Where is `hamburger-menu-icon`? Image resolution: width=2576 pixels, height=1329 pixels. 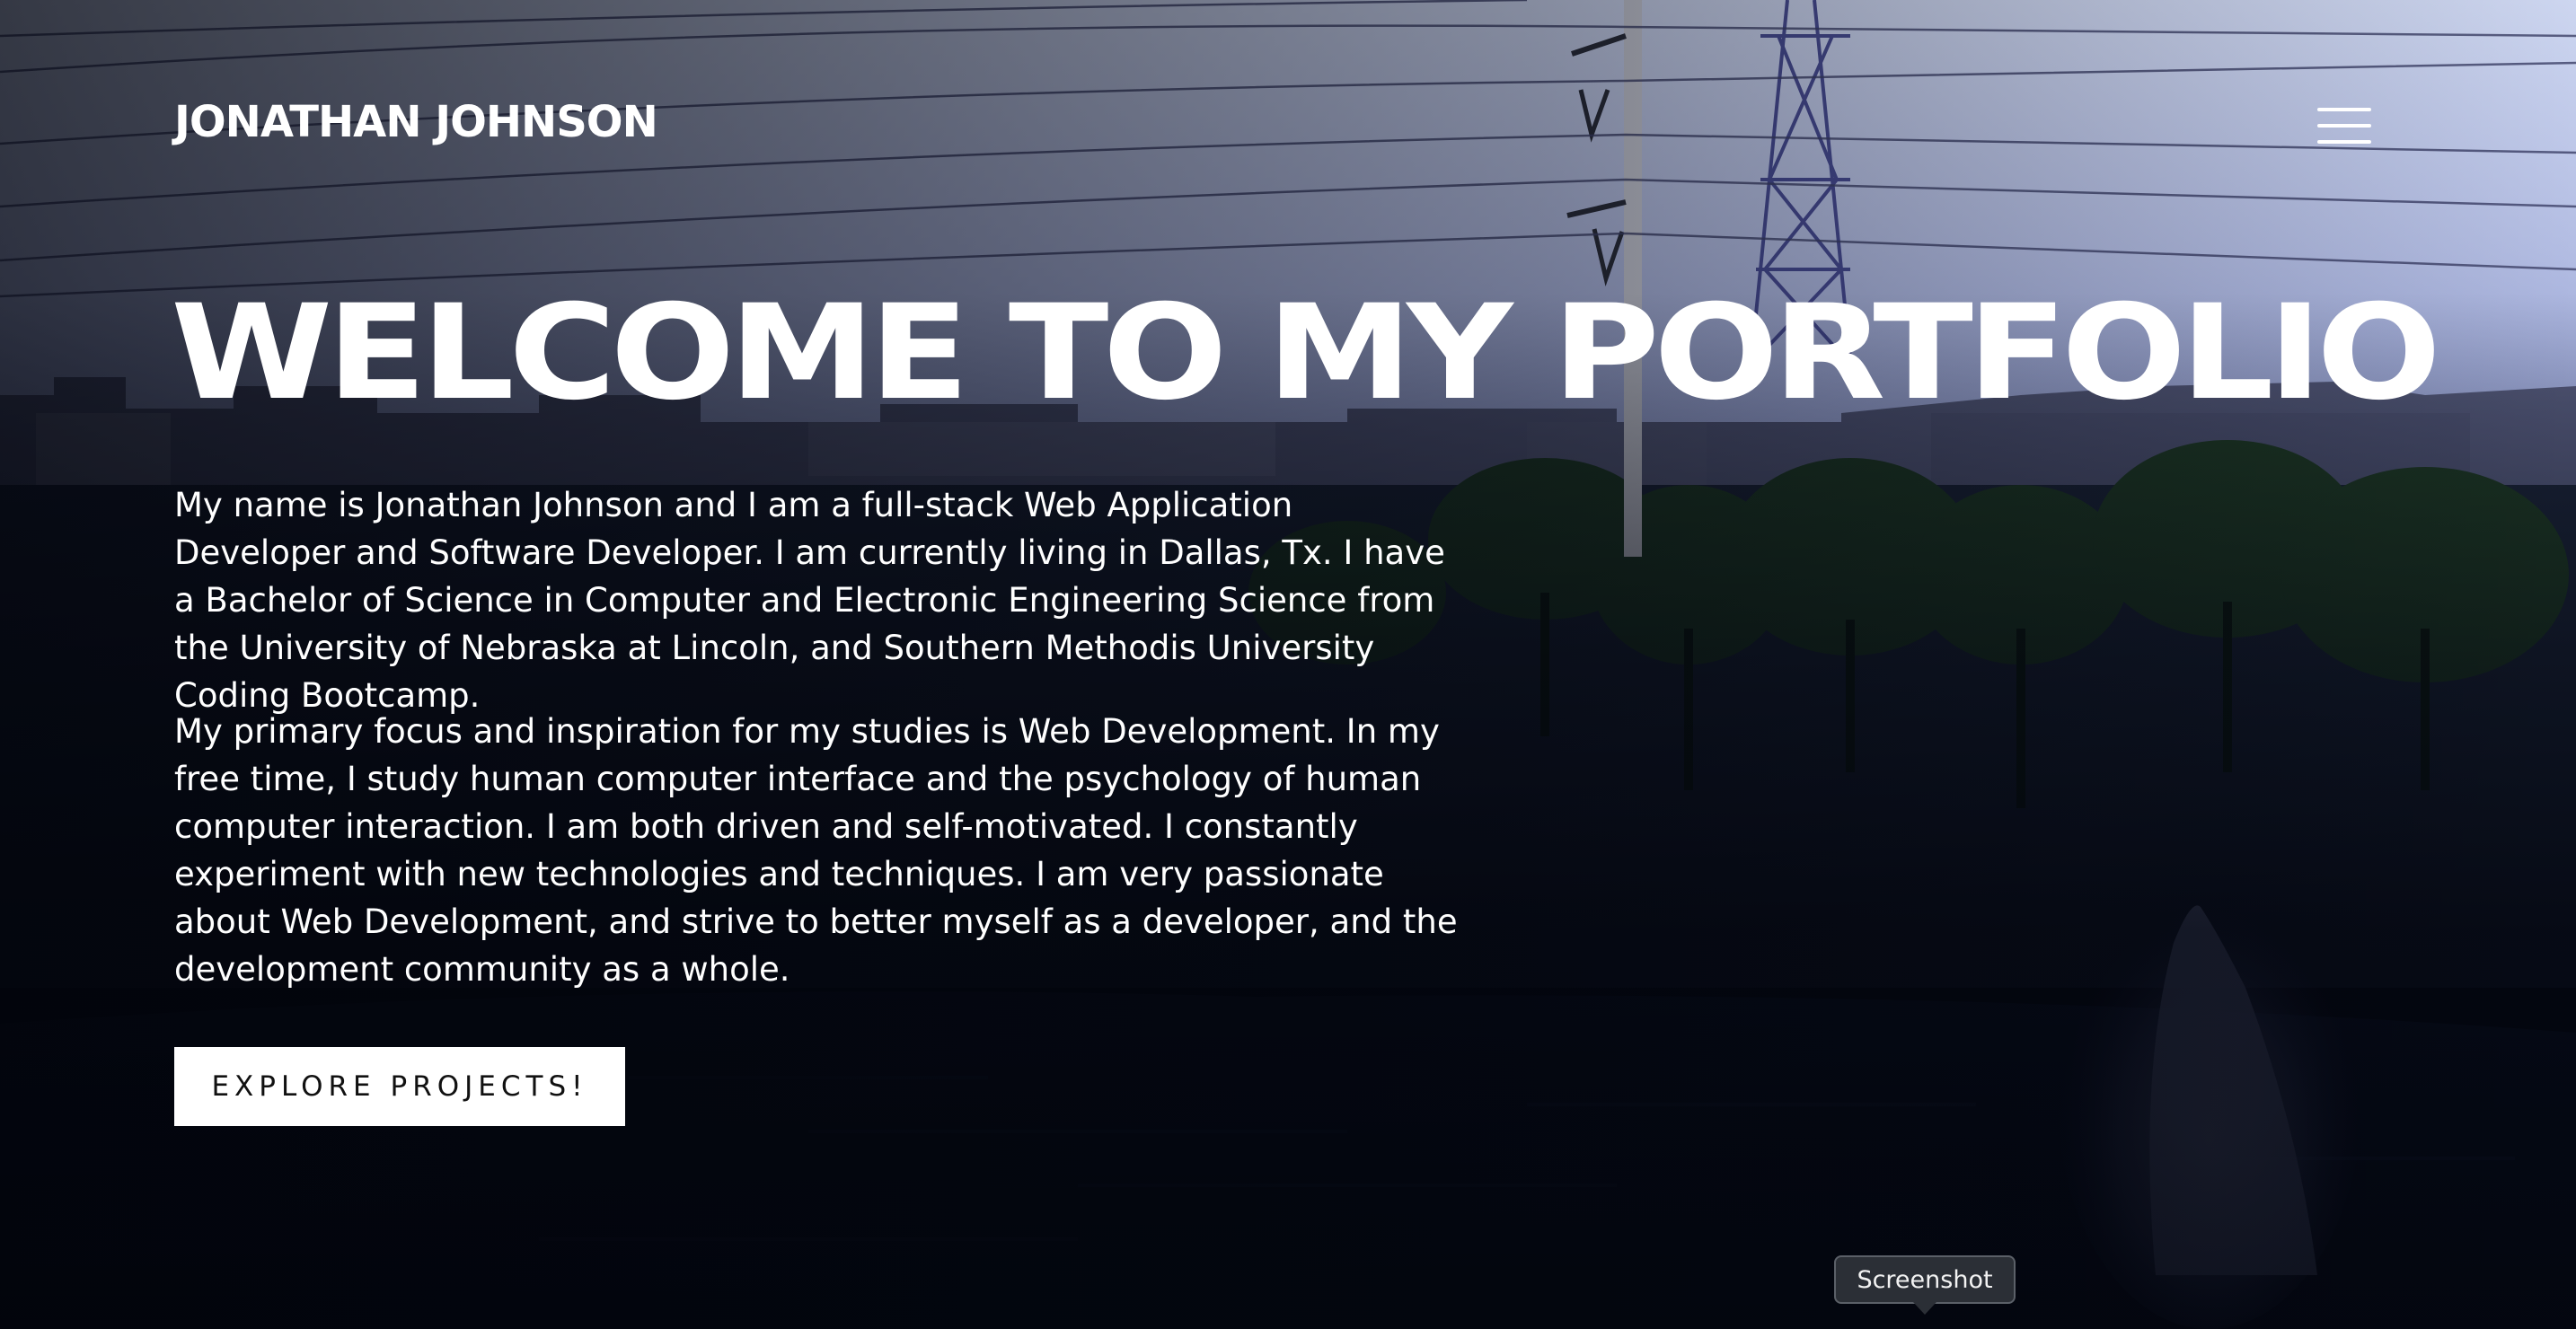
hamburger-menu-icon is located at coordinates (2347, 127).